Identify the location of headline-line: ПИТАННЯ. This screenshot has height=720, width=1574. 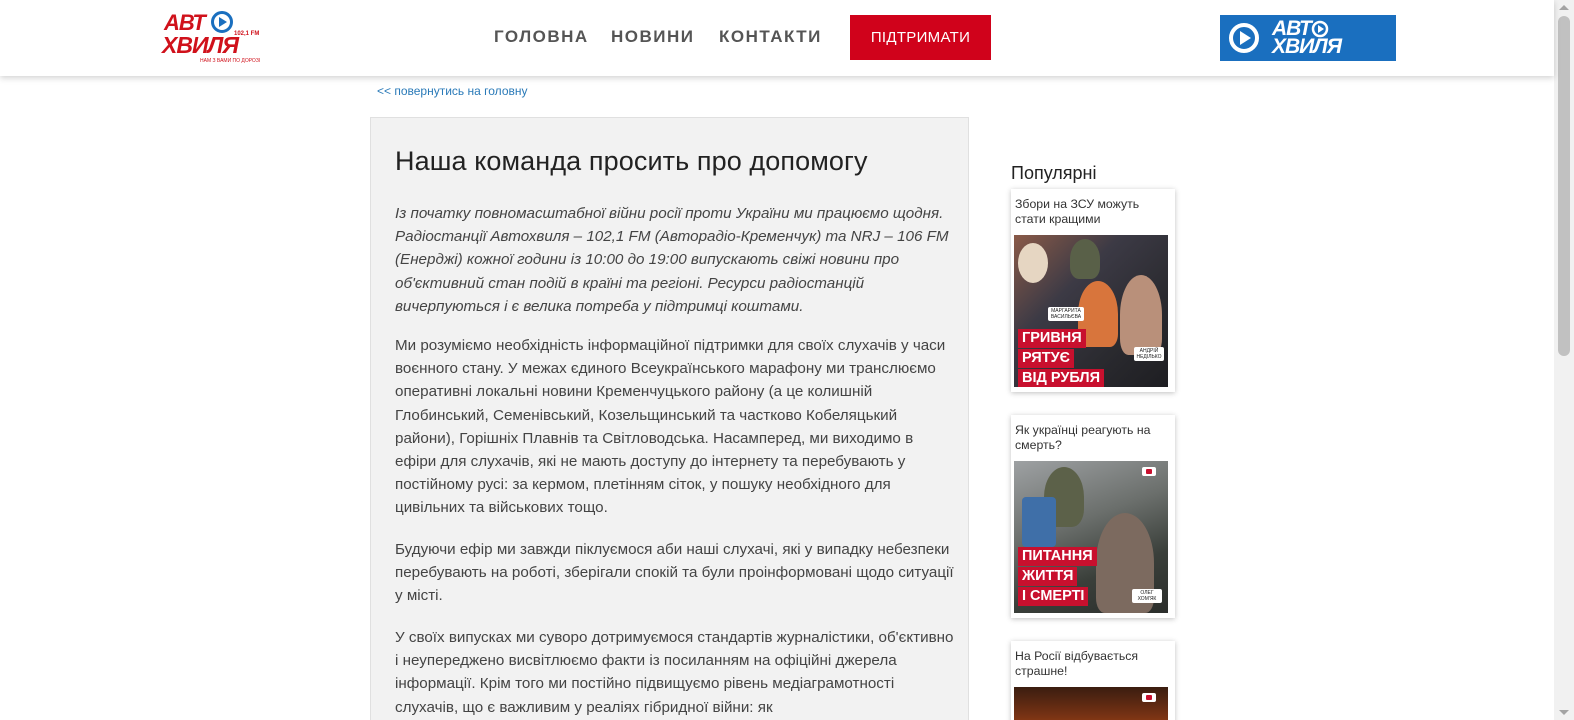
(1057, 556).